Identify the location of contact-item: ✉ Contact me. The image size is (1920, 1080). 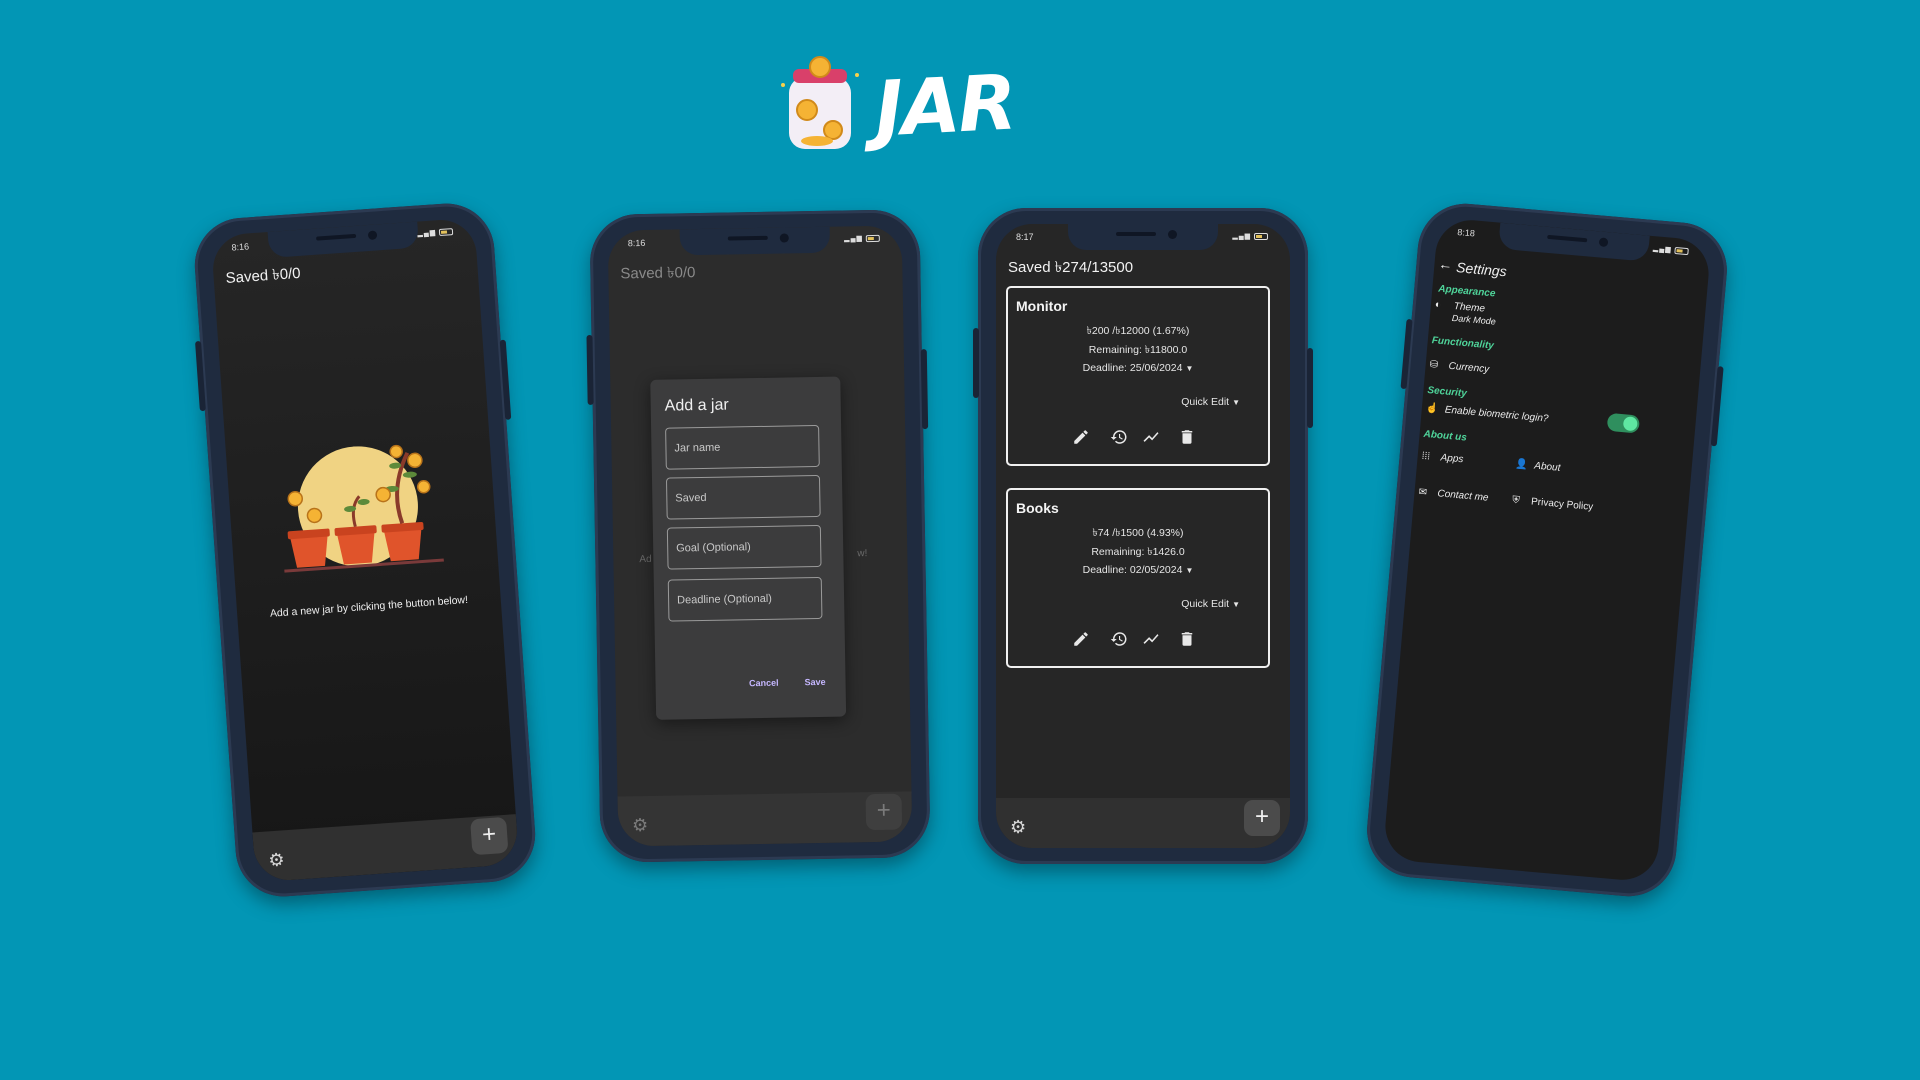
(1453, 495).